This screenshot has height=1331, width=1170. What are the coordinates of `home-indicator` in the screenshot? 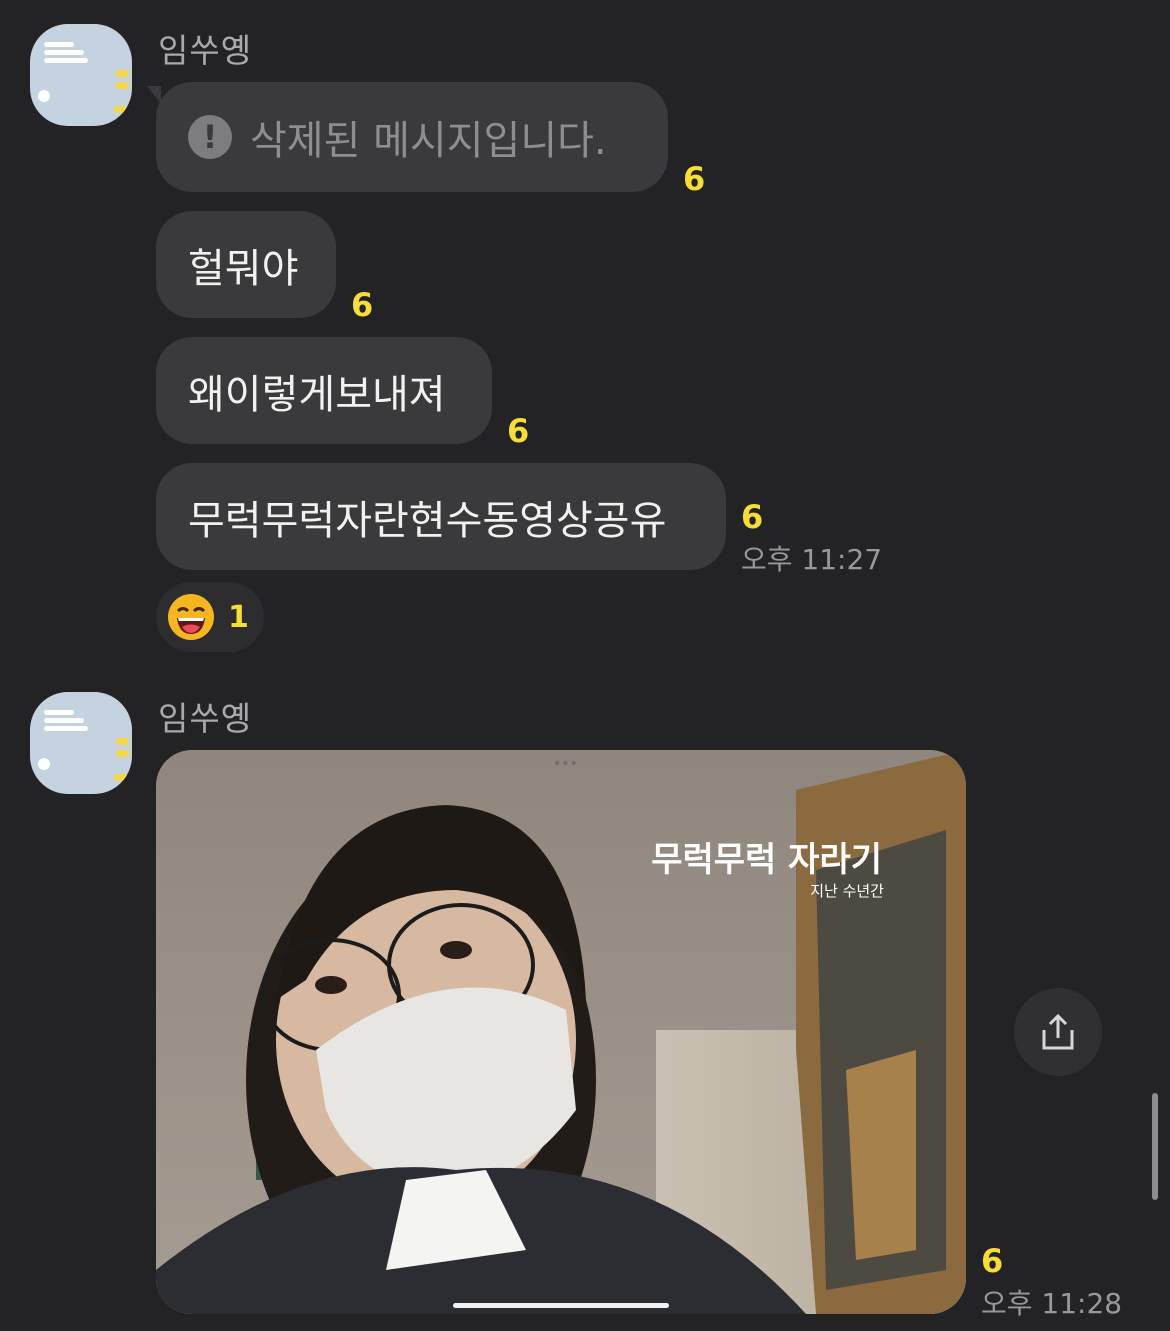 It's located at (561, 1305).